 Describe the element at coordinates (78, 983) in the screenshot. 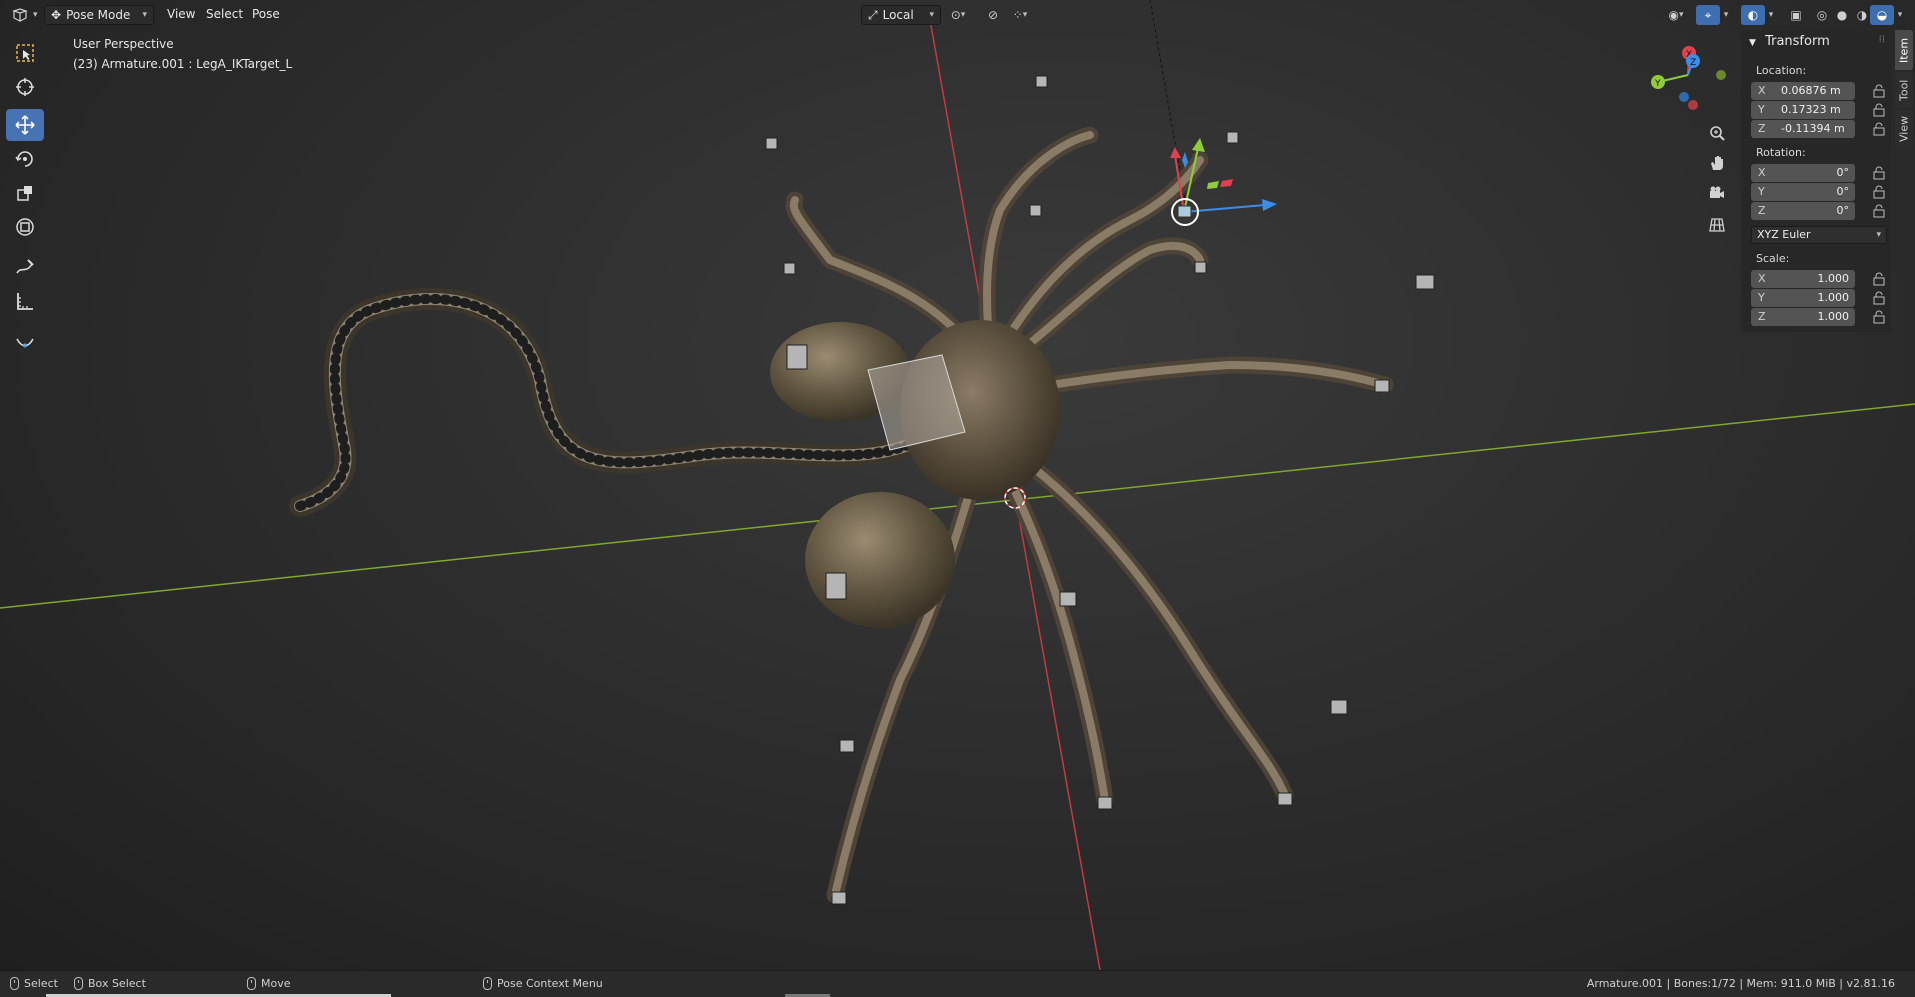

I see `mouse-drag-icon` at that location.